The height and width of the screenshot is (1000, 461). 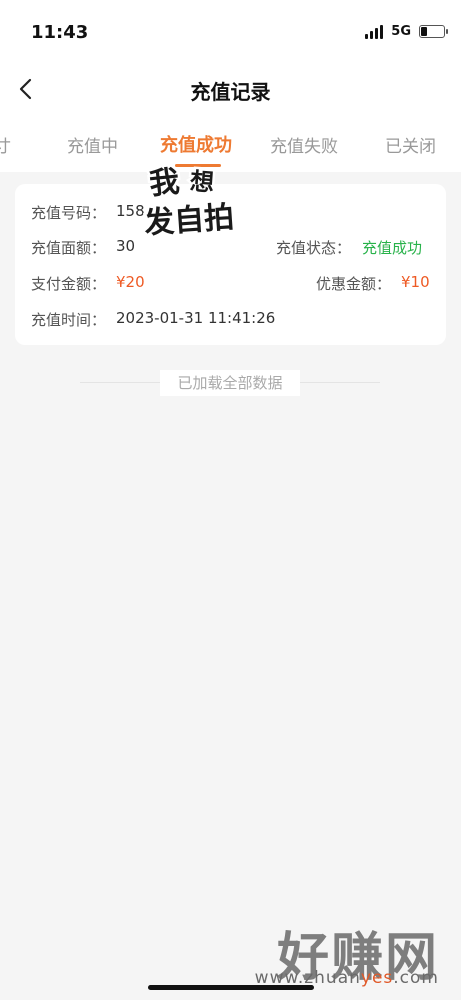 I want to click on recharge-time-value: 2023-01-31 11:41:26, so click(x=196, y=318).